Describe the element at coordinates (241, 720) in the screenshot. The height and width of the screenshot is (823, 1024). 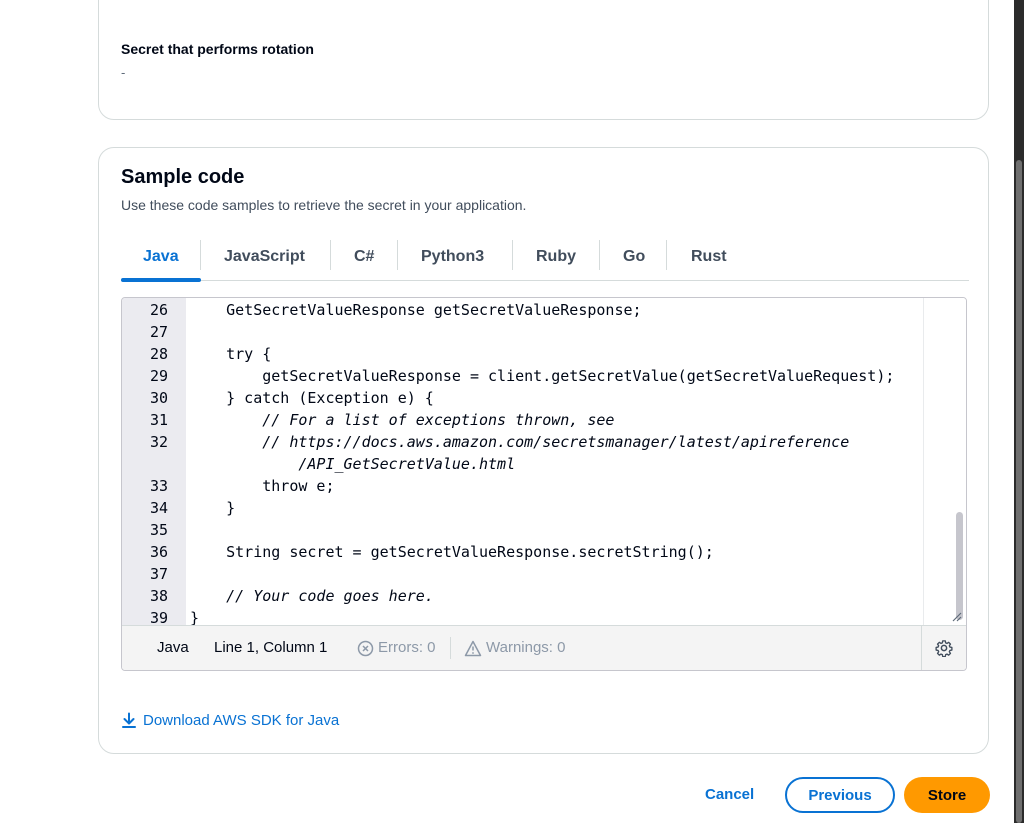
I see `download-sdk-link-text: Download AWS SDK for Java` at that location.